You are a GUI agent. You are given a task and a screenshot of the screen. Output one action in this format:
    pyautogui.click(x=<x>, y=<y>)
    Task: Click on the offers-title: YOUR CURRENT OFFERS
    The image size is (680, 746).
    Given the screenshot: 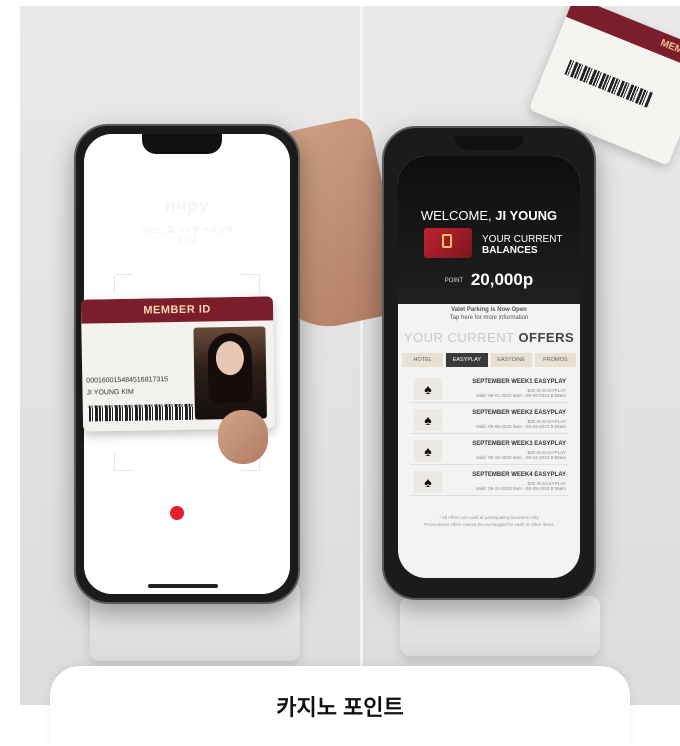 What is the action you would take?
    pyautogui.click(x=489, y=337)
    